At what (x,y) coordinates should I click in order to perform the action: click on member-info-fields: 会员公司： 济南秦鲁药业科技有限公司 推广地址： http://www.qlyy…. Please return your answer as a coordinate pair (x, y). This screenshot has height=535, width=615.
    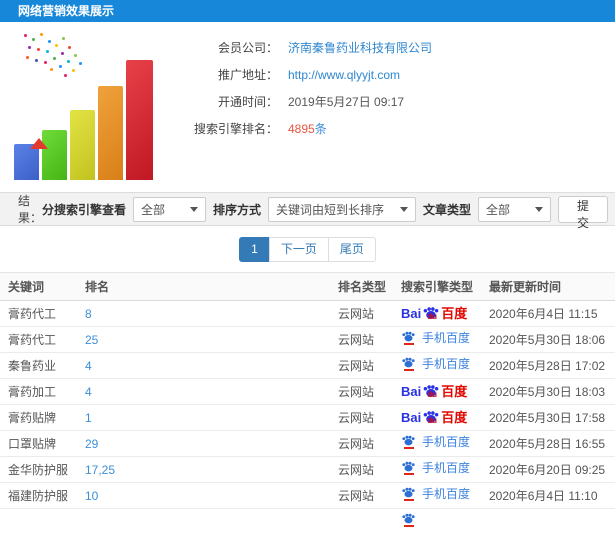
    Looking at the image, I should click on (312, 82).